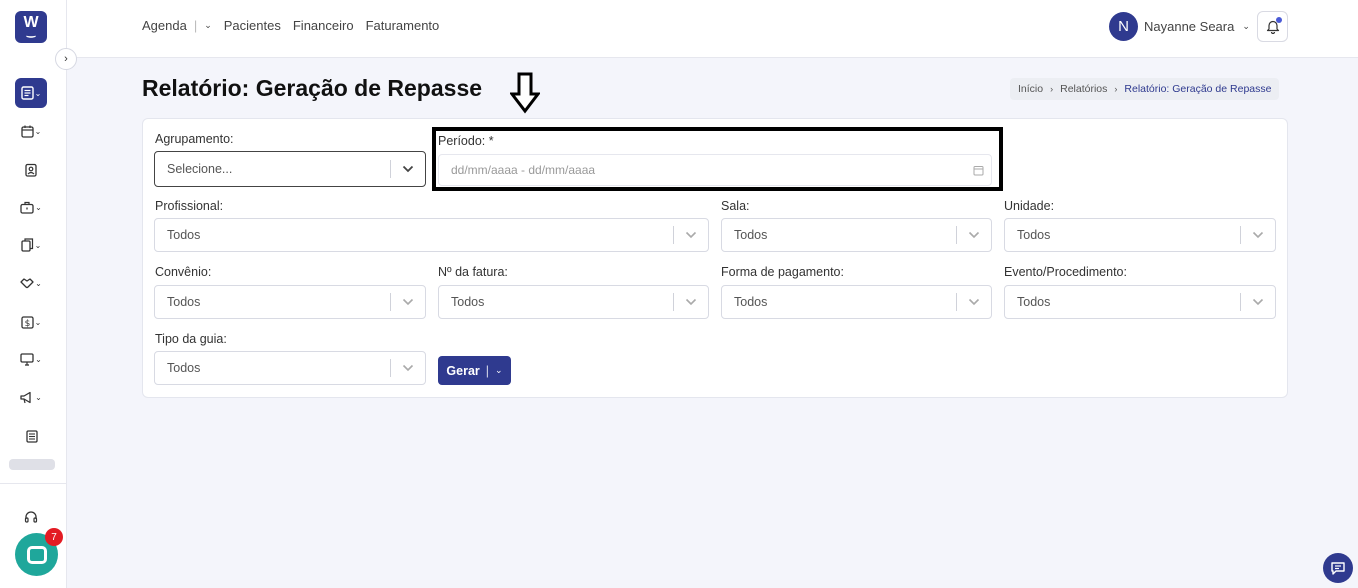  I want to click on notification-dot, so click(1279, 20).